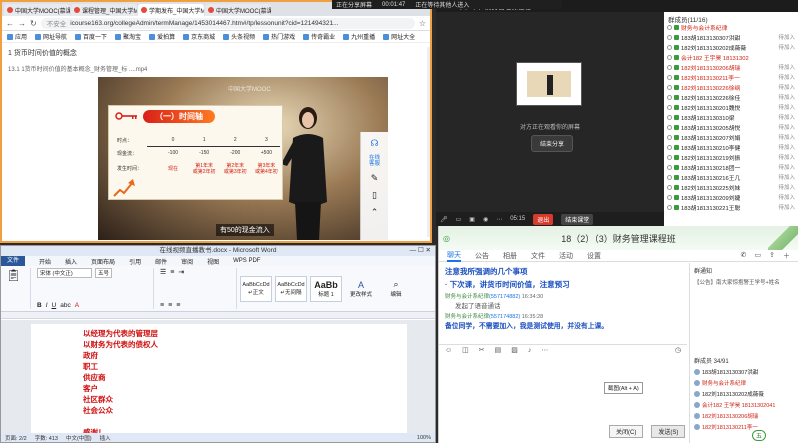 The image size is (798, 443). I want to click on document-page: 以经理为代表的管理层以财务为代表的债权人政府职工供应商客户社区群众社会公众感谢！, so click(219, 380).